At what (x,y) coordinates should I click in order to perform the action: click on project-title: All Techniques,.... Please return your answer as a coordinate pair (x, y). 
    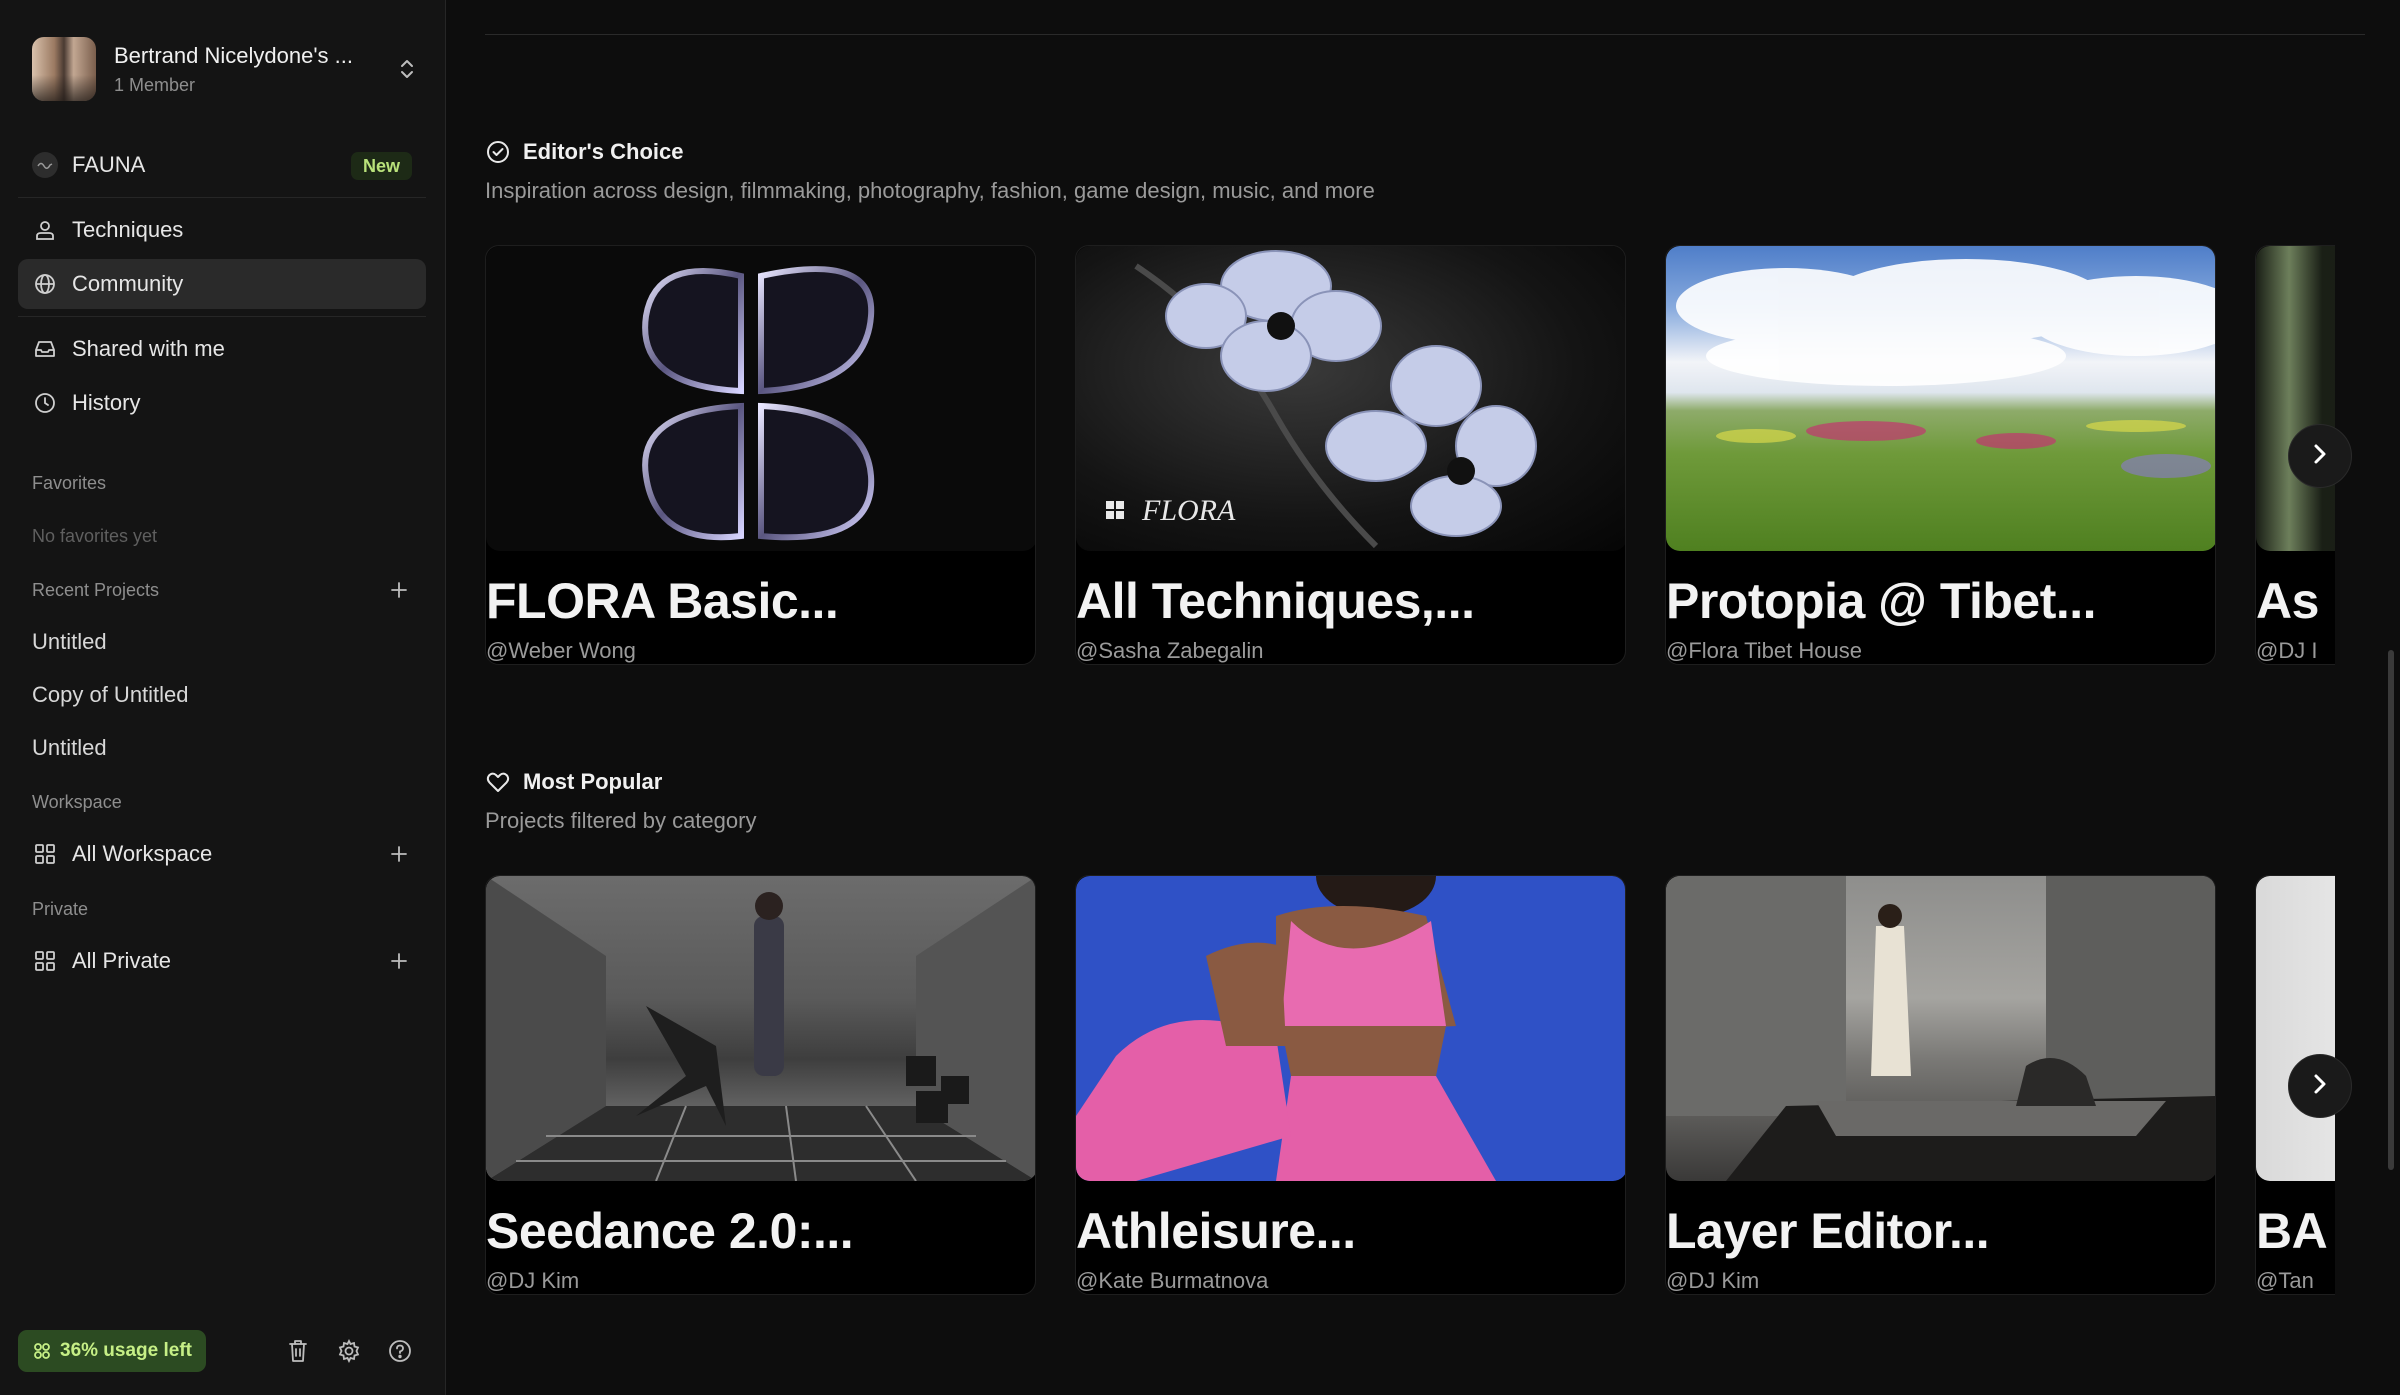
    Looking at the image, I should click on (1275, 601).